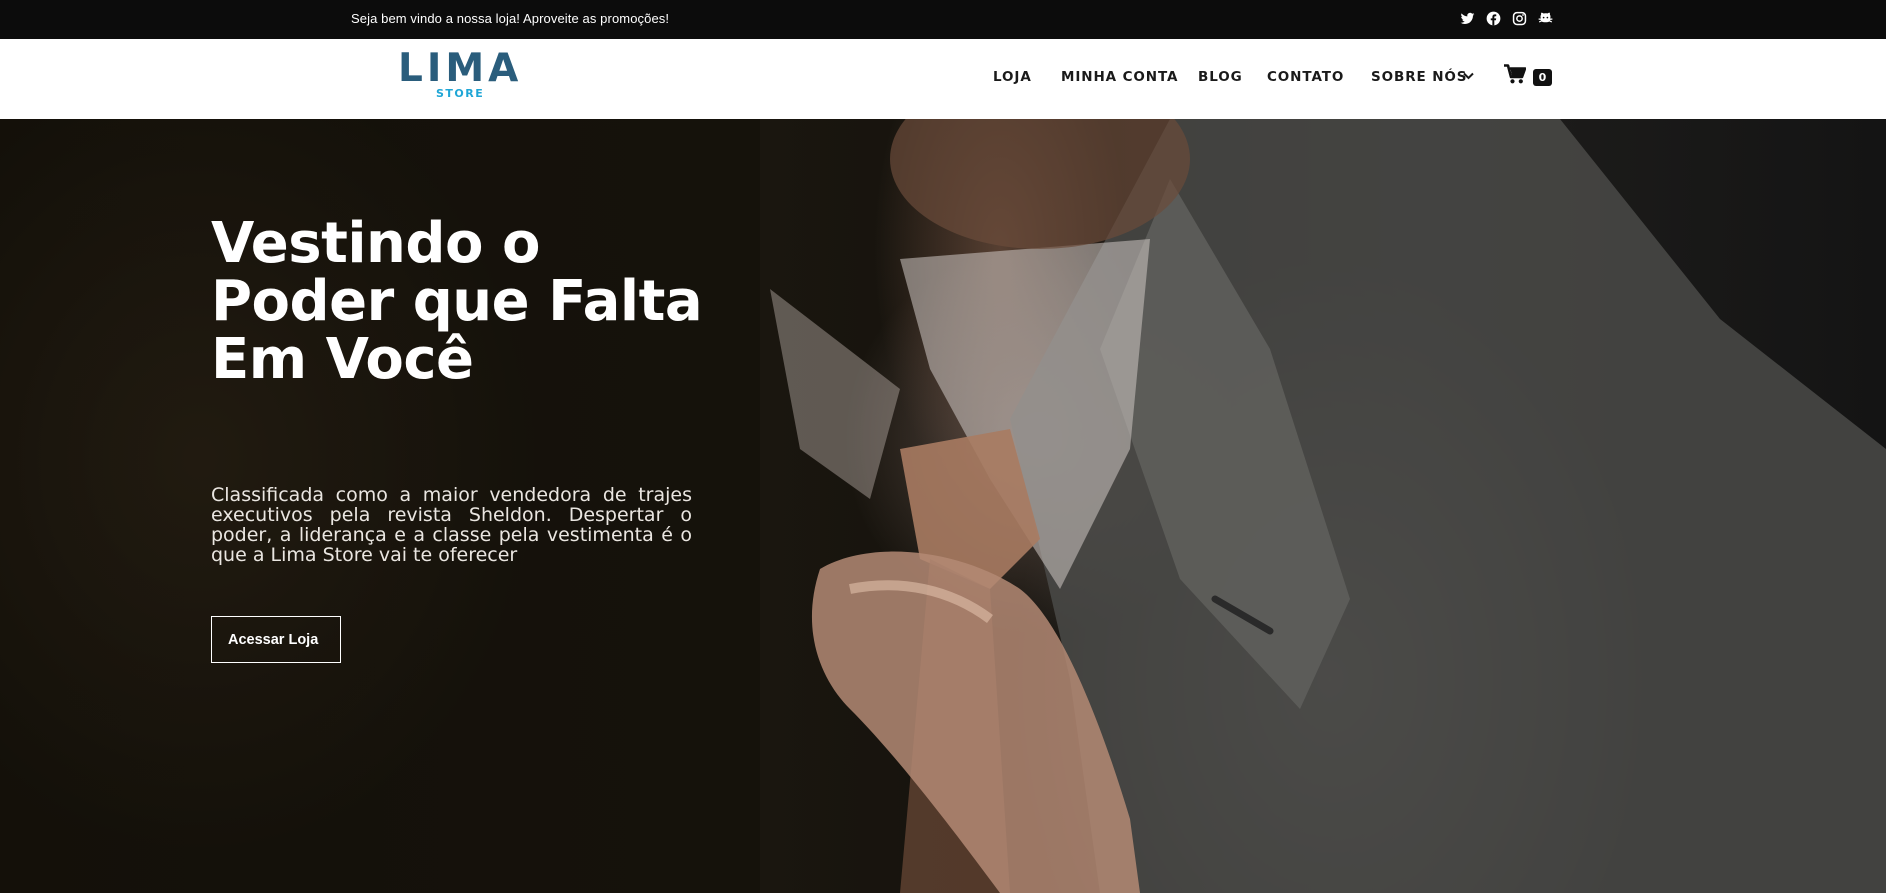 The height and width of the screenshot is (893, 1886). I want to click on cart-count-badge: 0, so click(1542, 77).